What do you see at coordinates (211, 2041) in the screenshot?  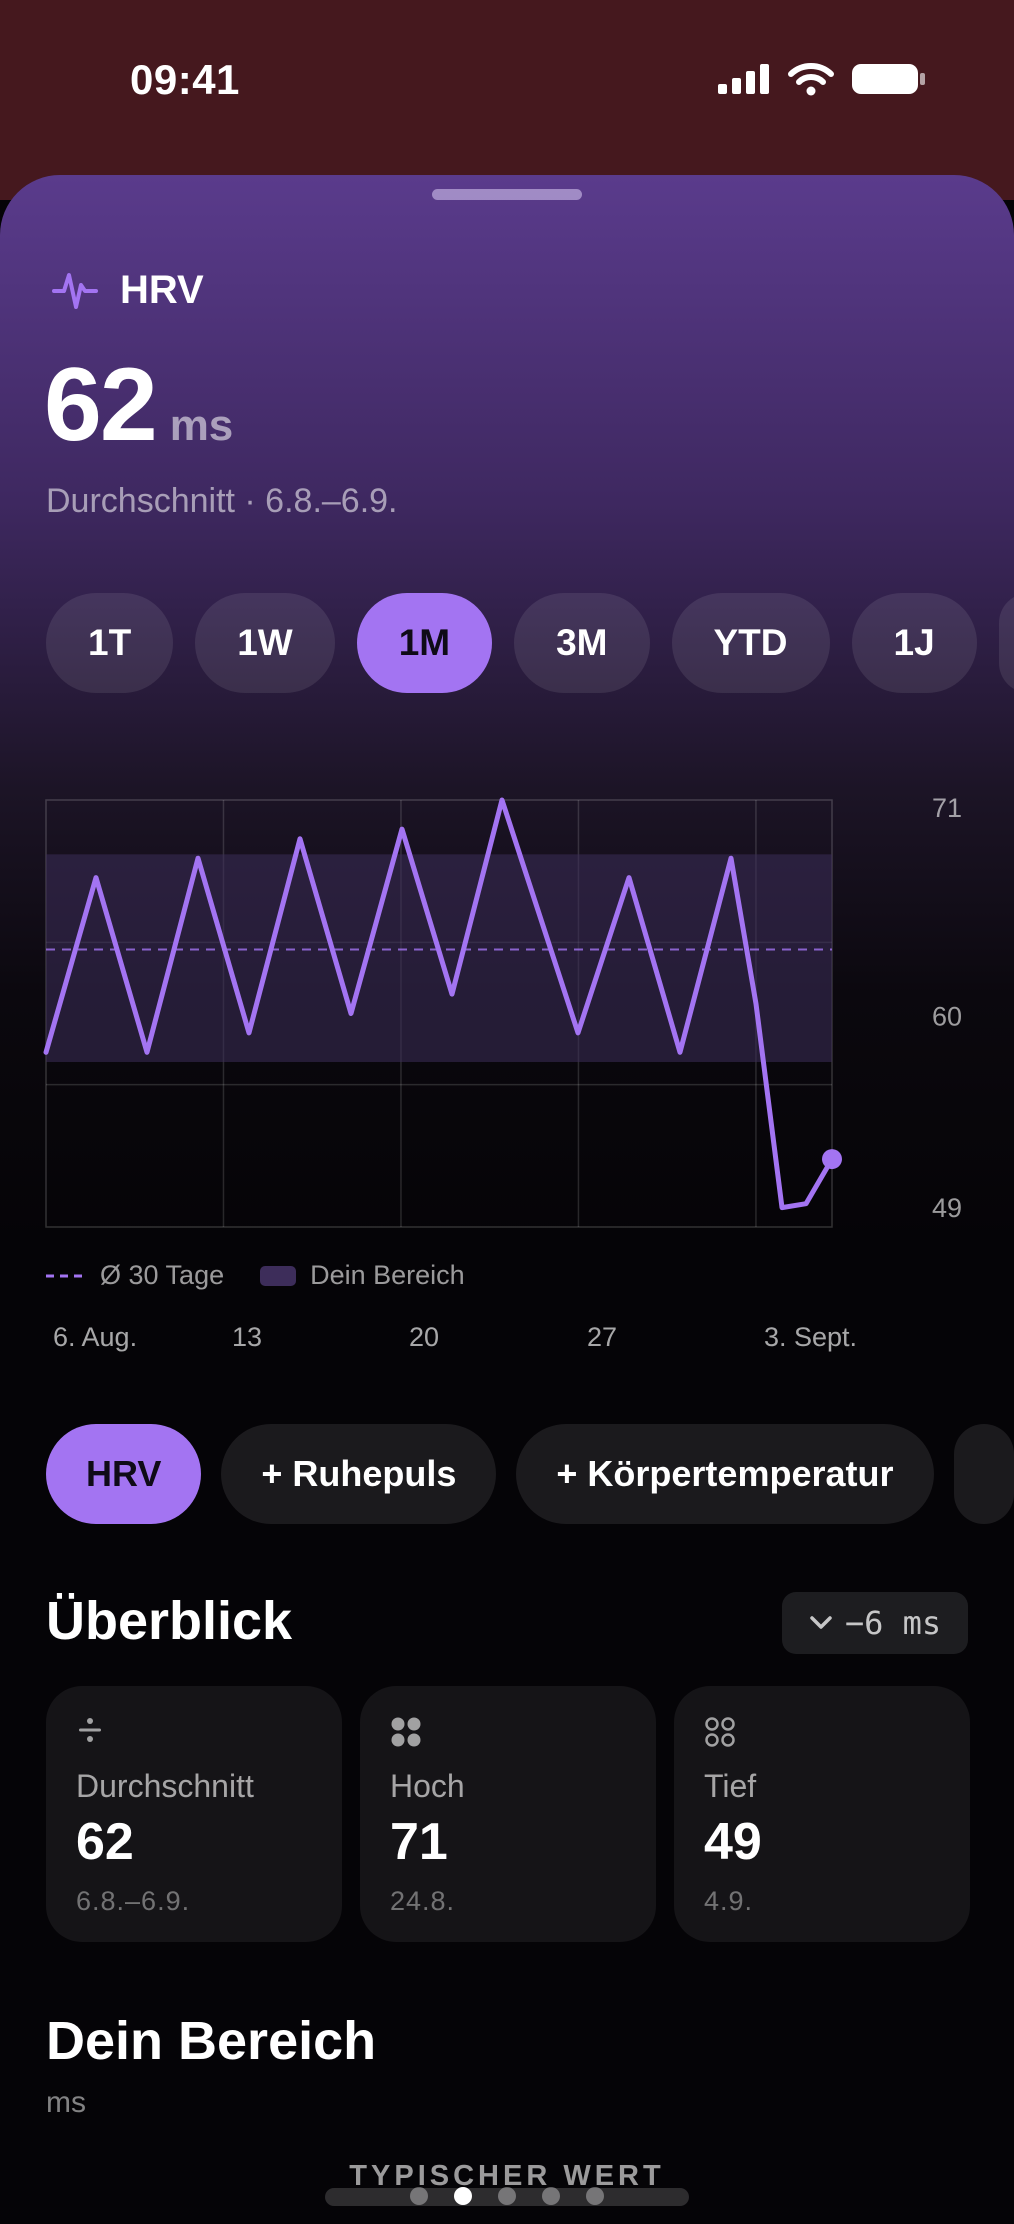 I see `range-section-title: Dein Bereich` at bounding box center [211, 2041].